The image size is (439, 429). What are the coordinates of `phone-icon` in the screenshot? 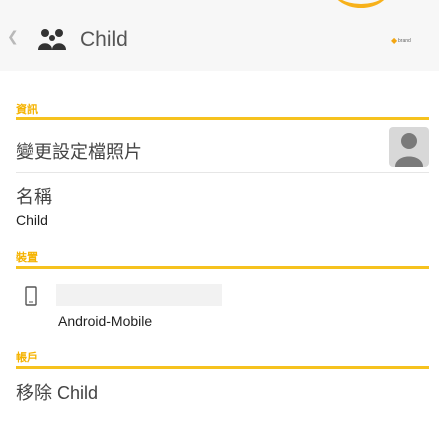 It's located at (31, 296).